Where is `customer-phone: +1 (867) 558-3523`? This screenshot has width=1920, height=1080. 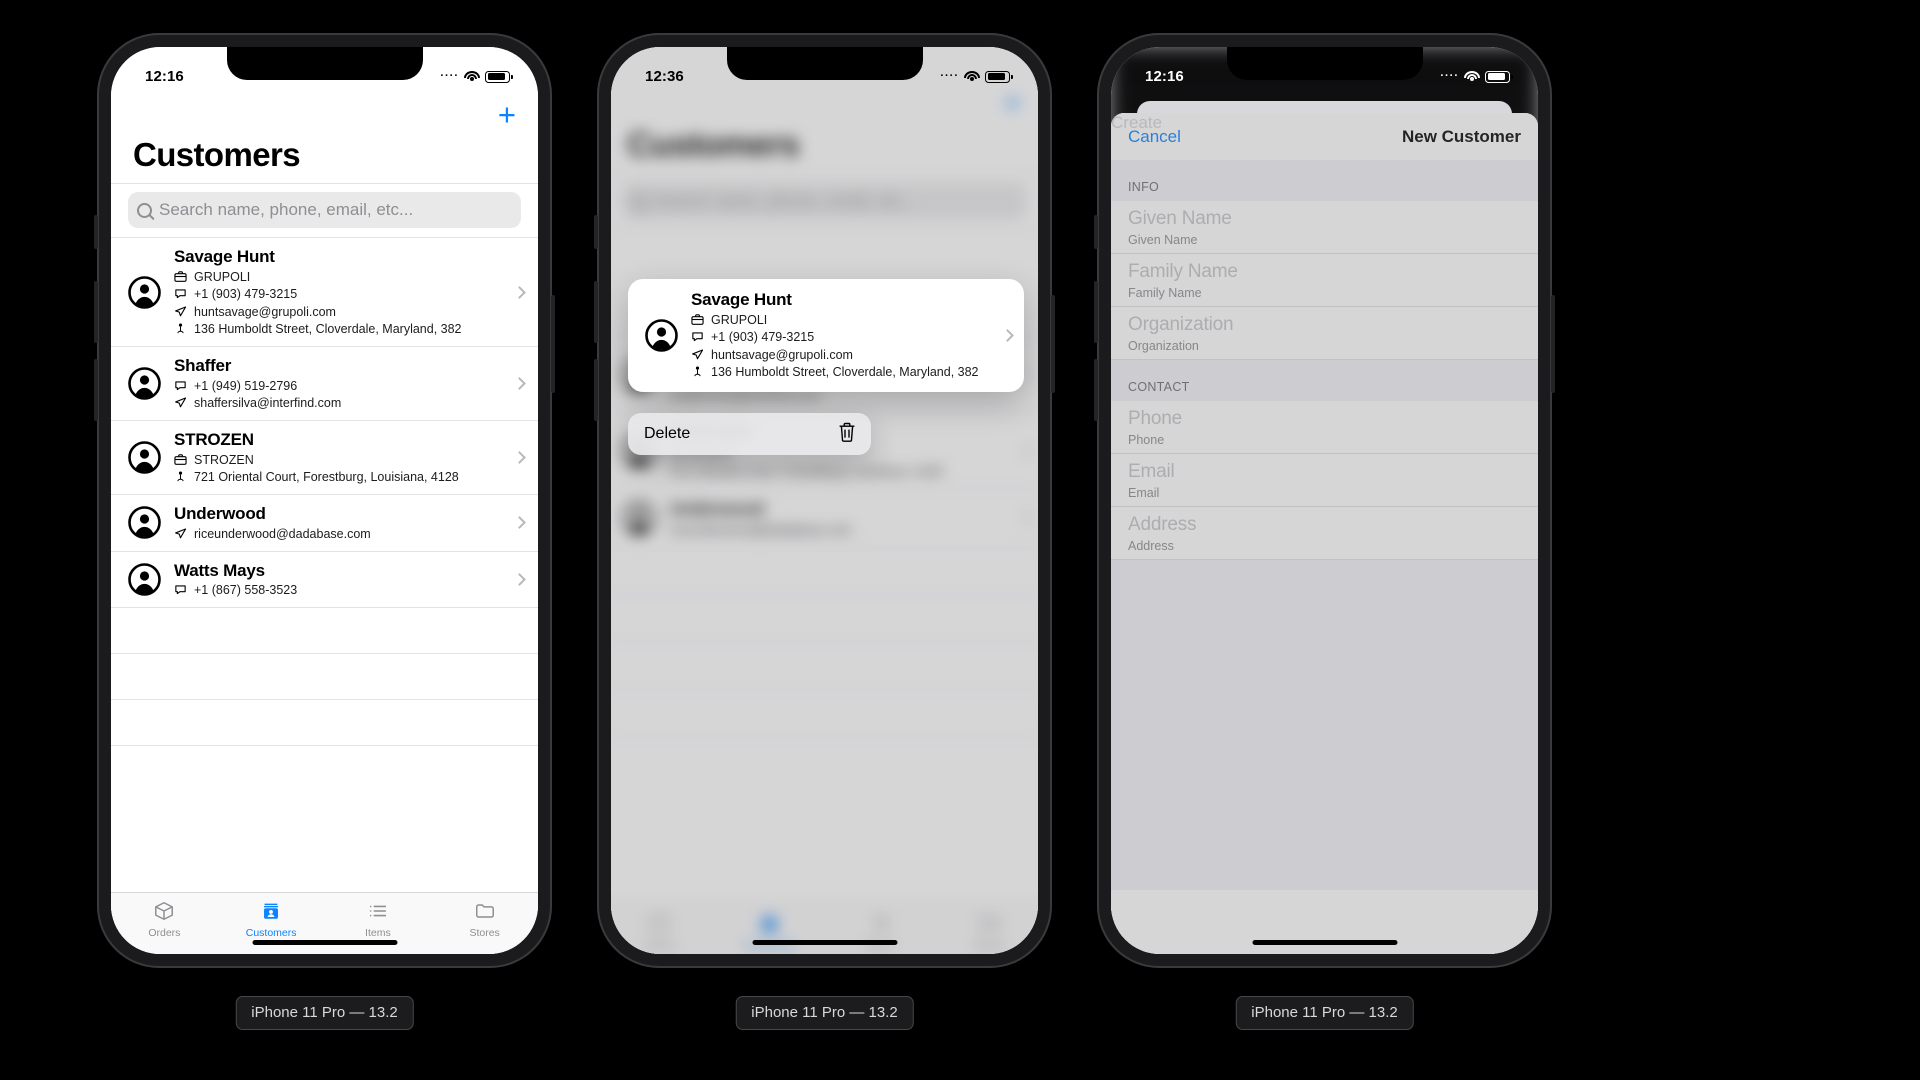 customer-phone: +1 (867) 558-3523 is located at coordinates (340, 590).